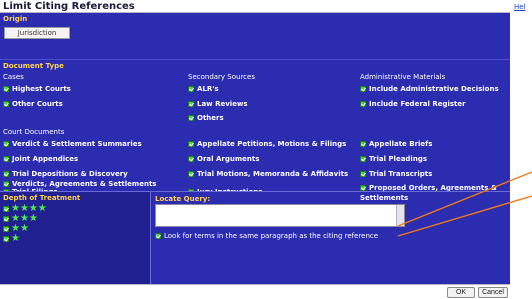  I want to click on option-oral-arguments: Oral Arguments, so click(223, 159).